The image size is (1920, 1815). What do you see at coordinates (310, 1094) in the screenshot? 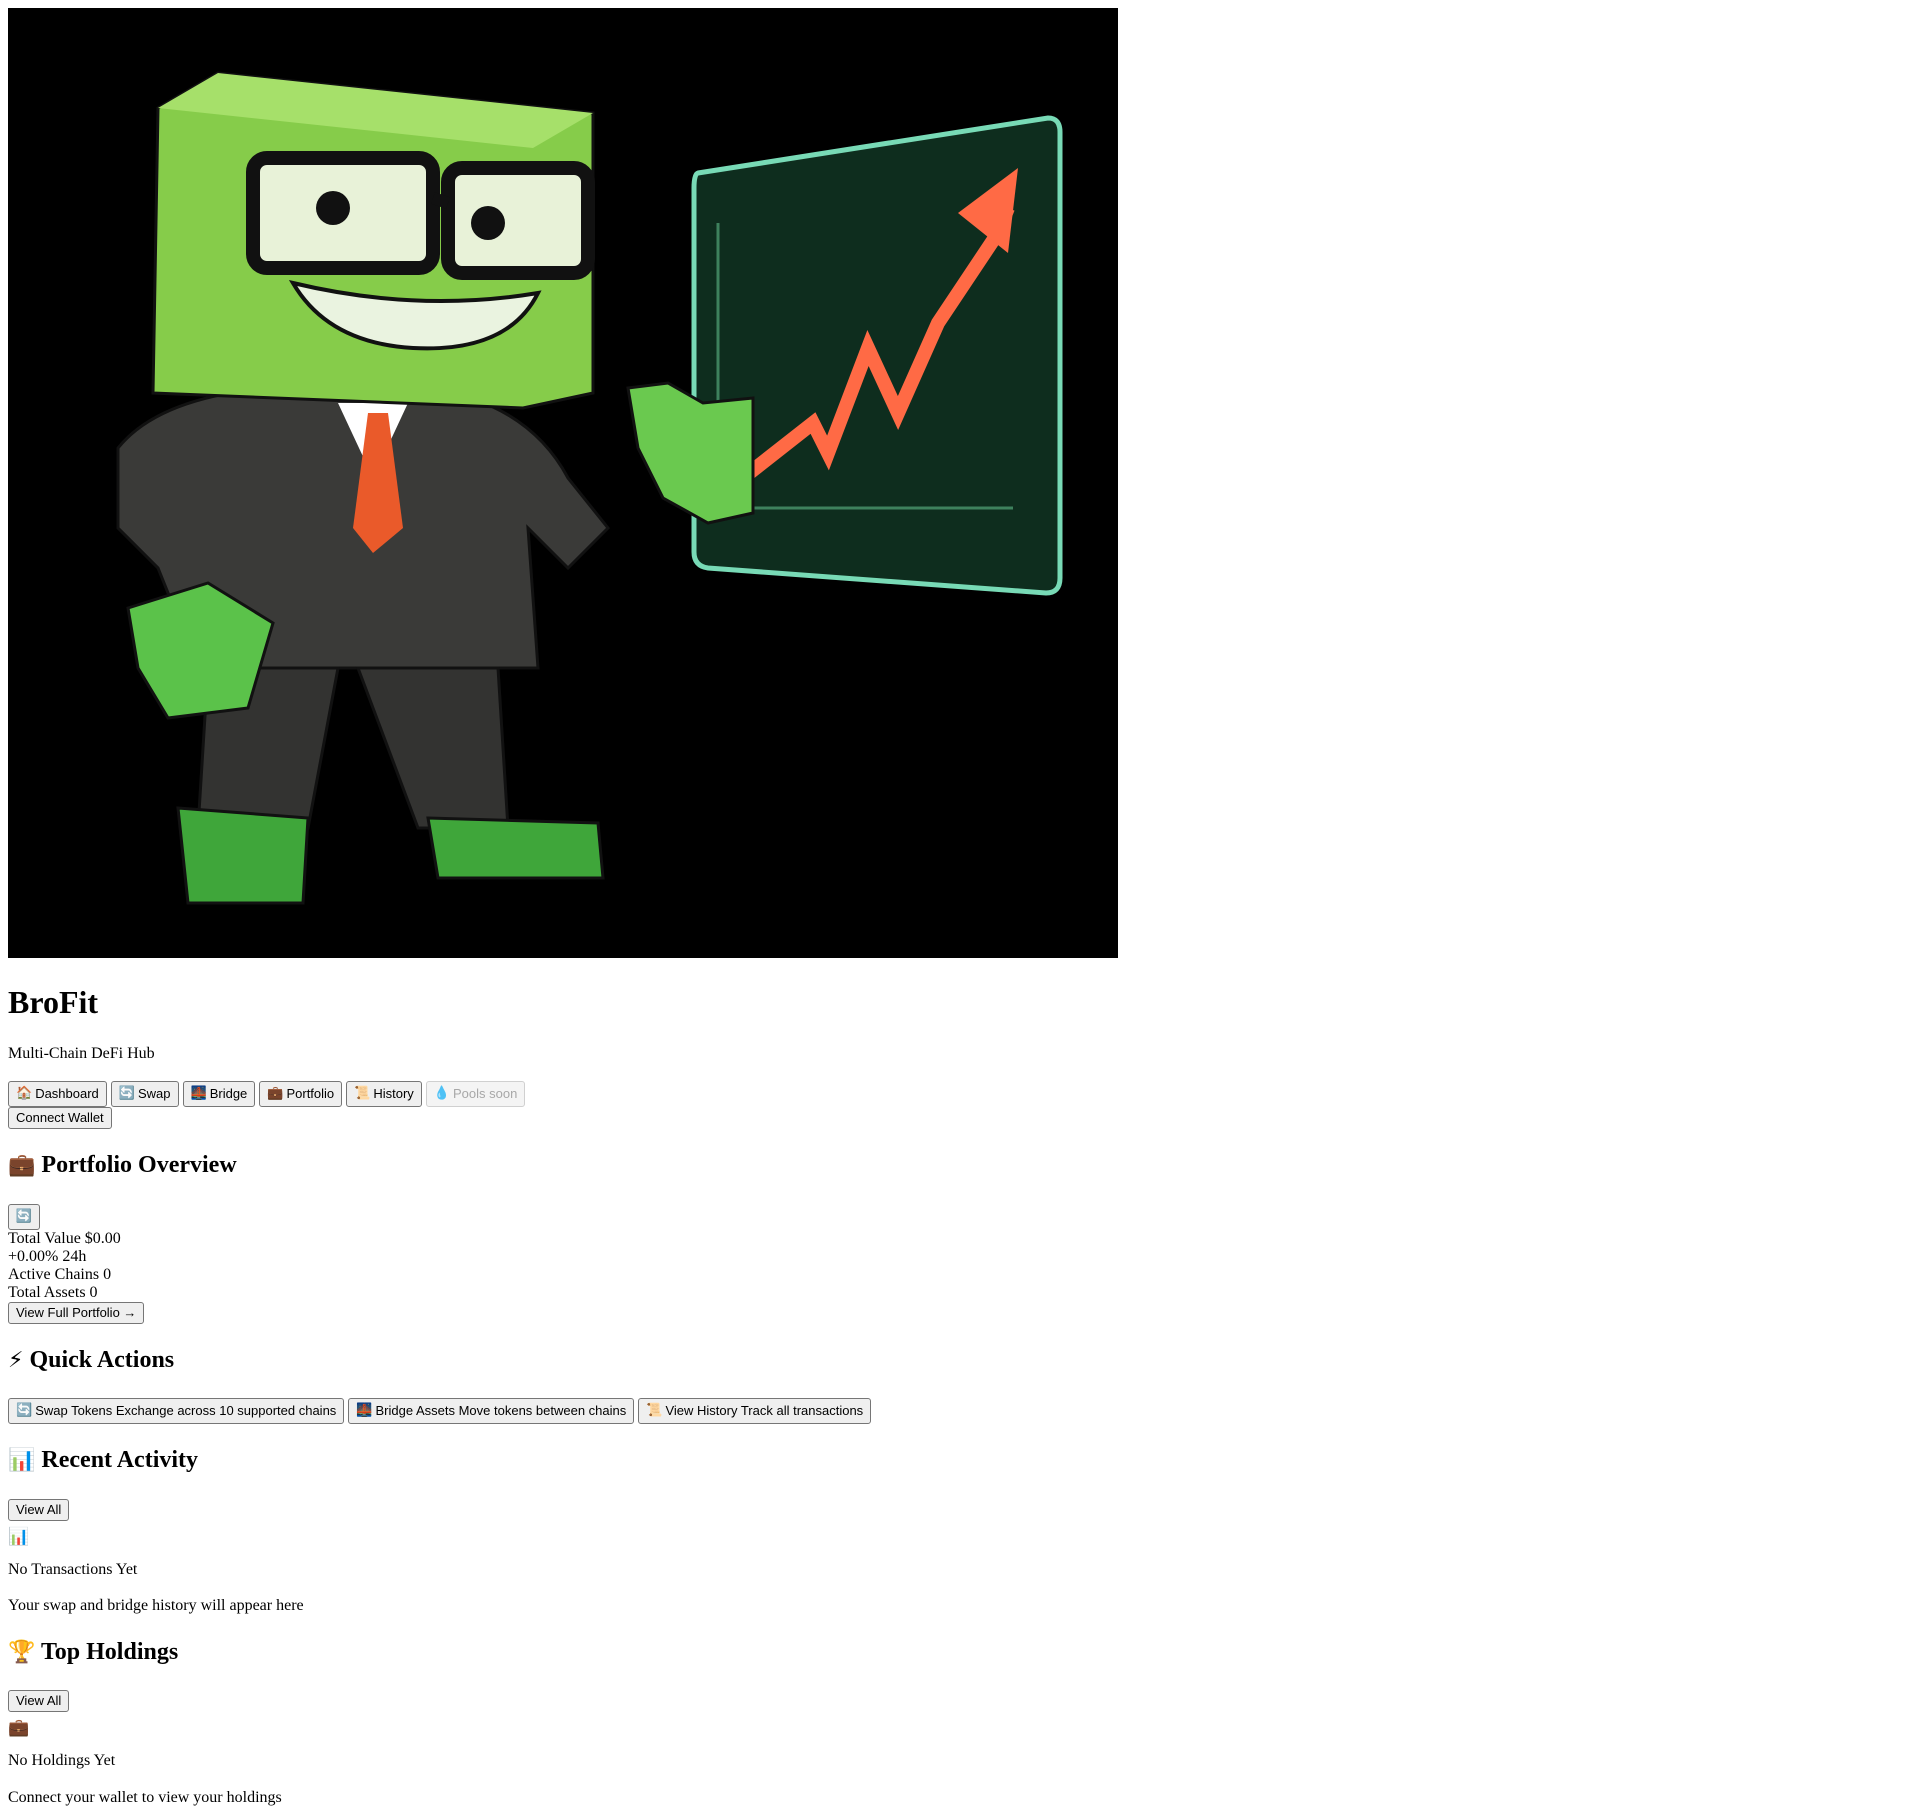
I see `nav-portfolio-label: Portfolio` at bounding box center [310, 1094].